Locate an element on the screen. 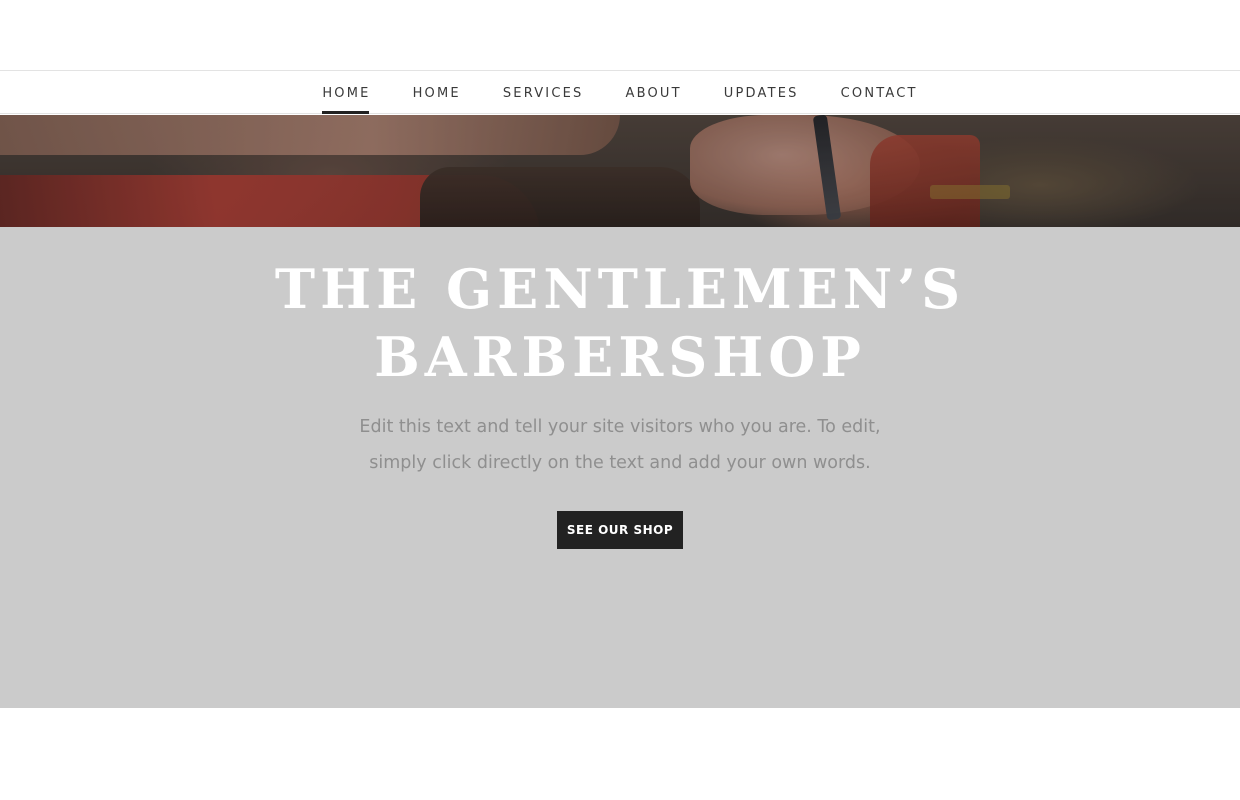 Image resolution: width=1240 pixels, height=800 pixels. hero-title-line-2: BARBERSHOP is located at coordinates (620, 357).